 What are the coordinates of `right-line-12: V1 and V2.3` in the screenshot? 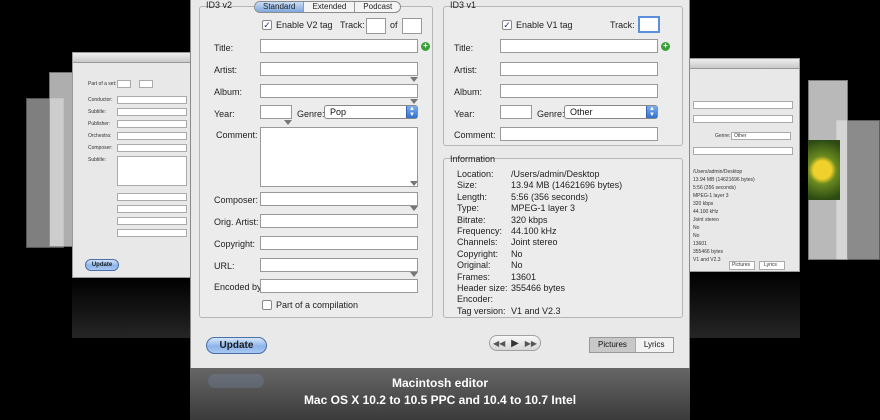 It's located at (707, 260).